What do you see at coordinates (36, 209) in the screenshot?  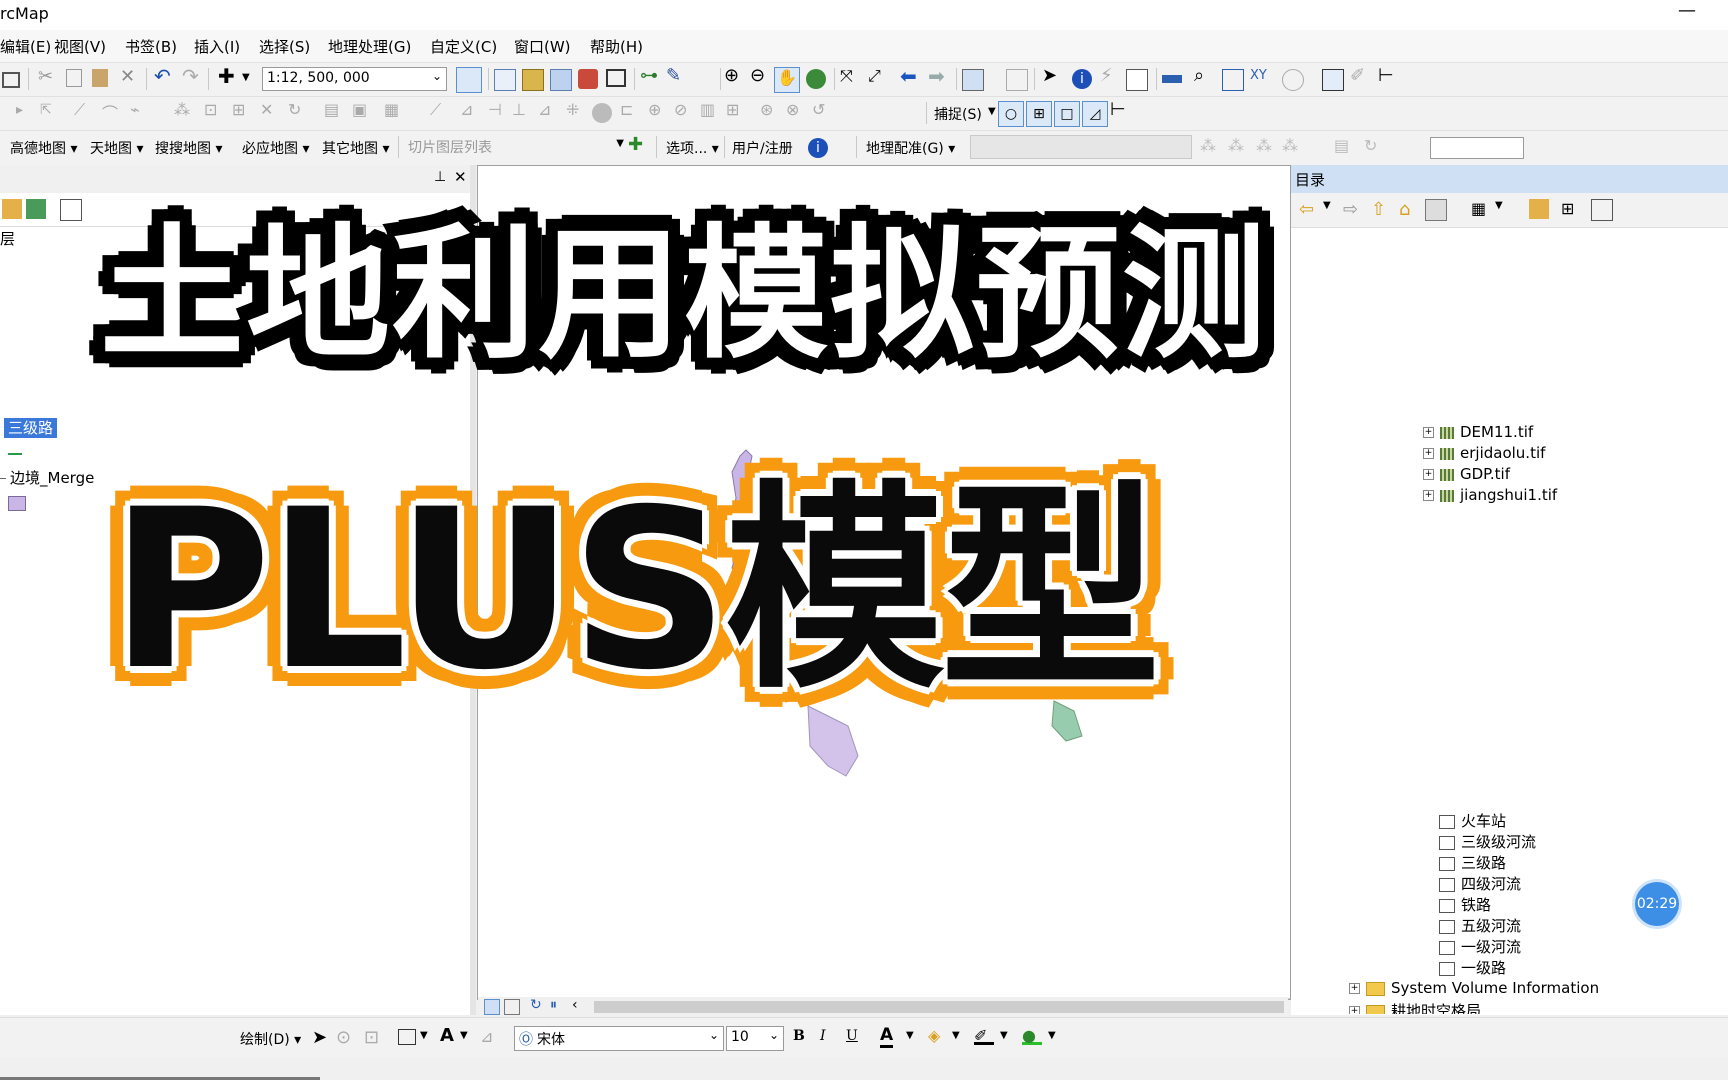 I see `list-by-source-icon` at bounding box center [36, 209].